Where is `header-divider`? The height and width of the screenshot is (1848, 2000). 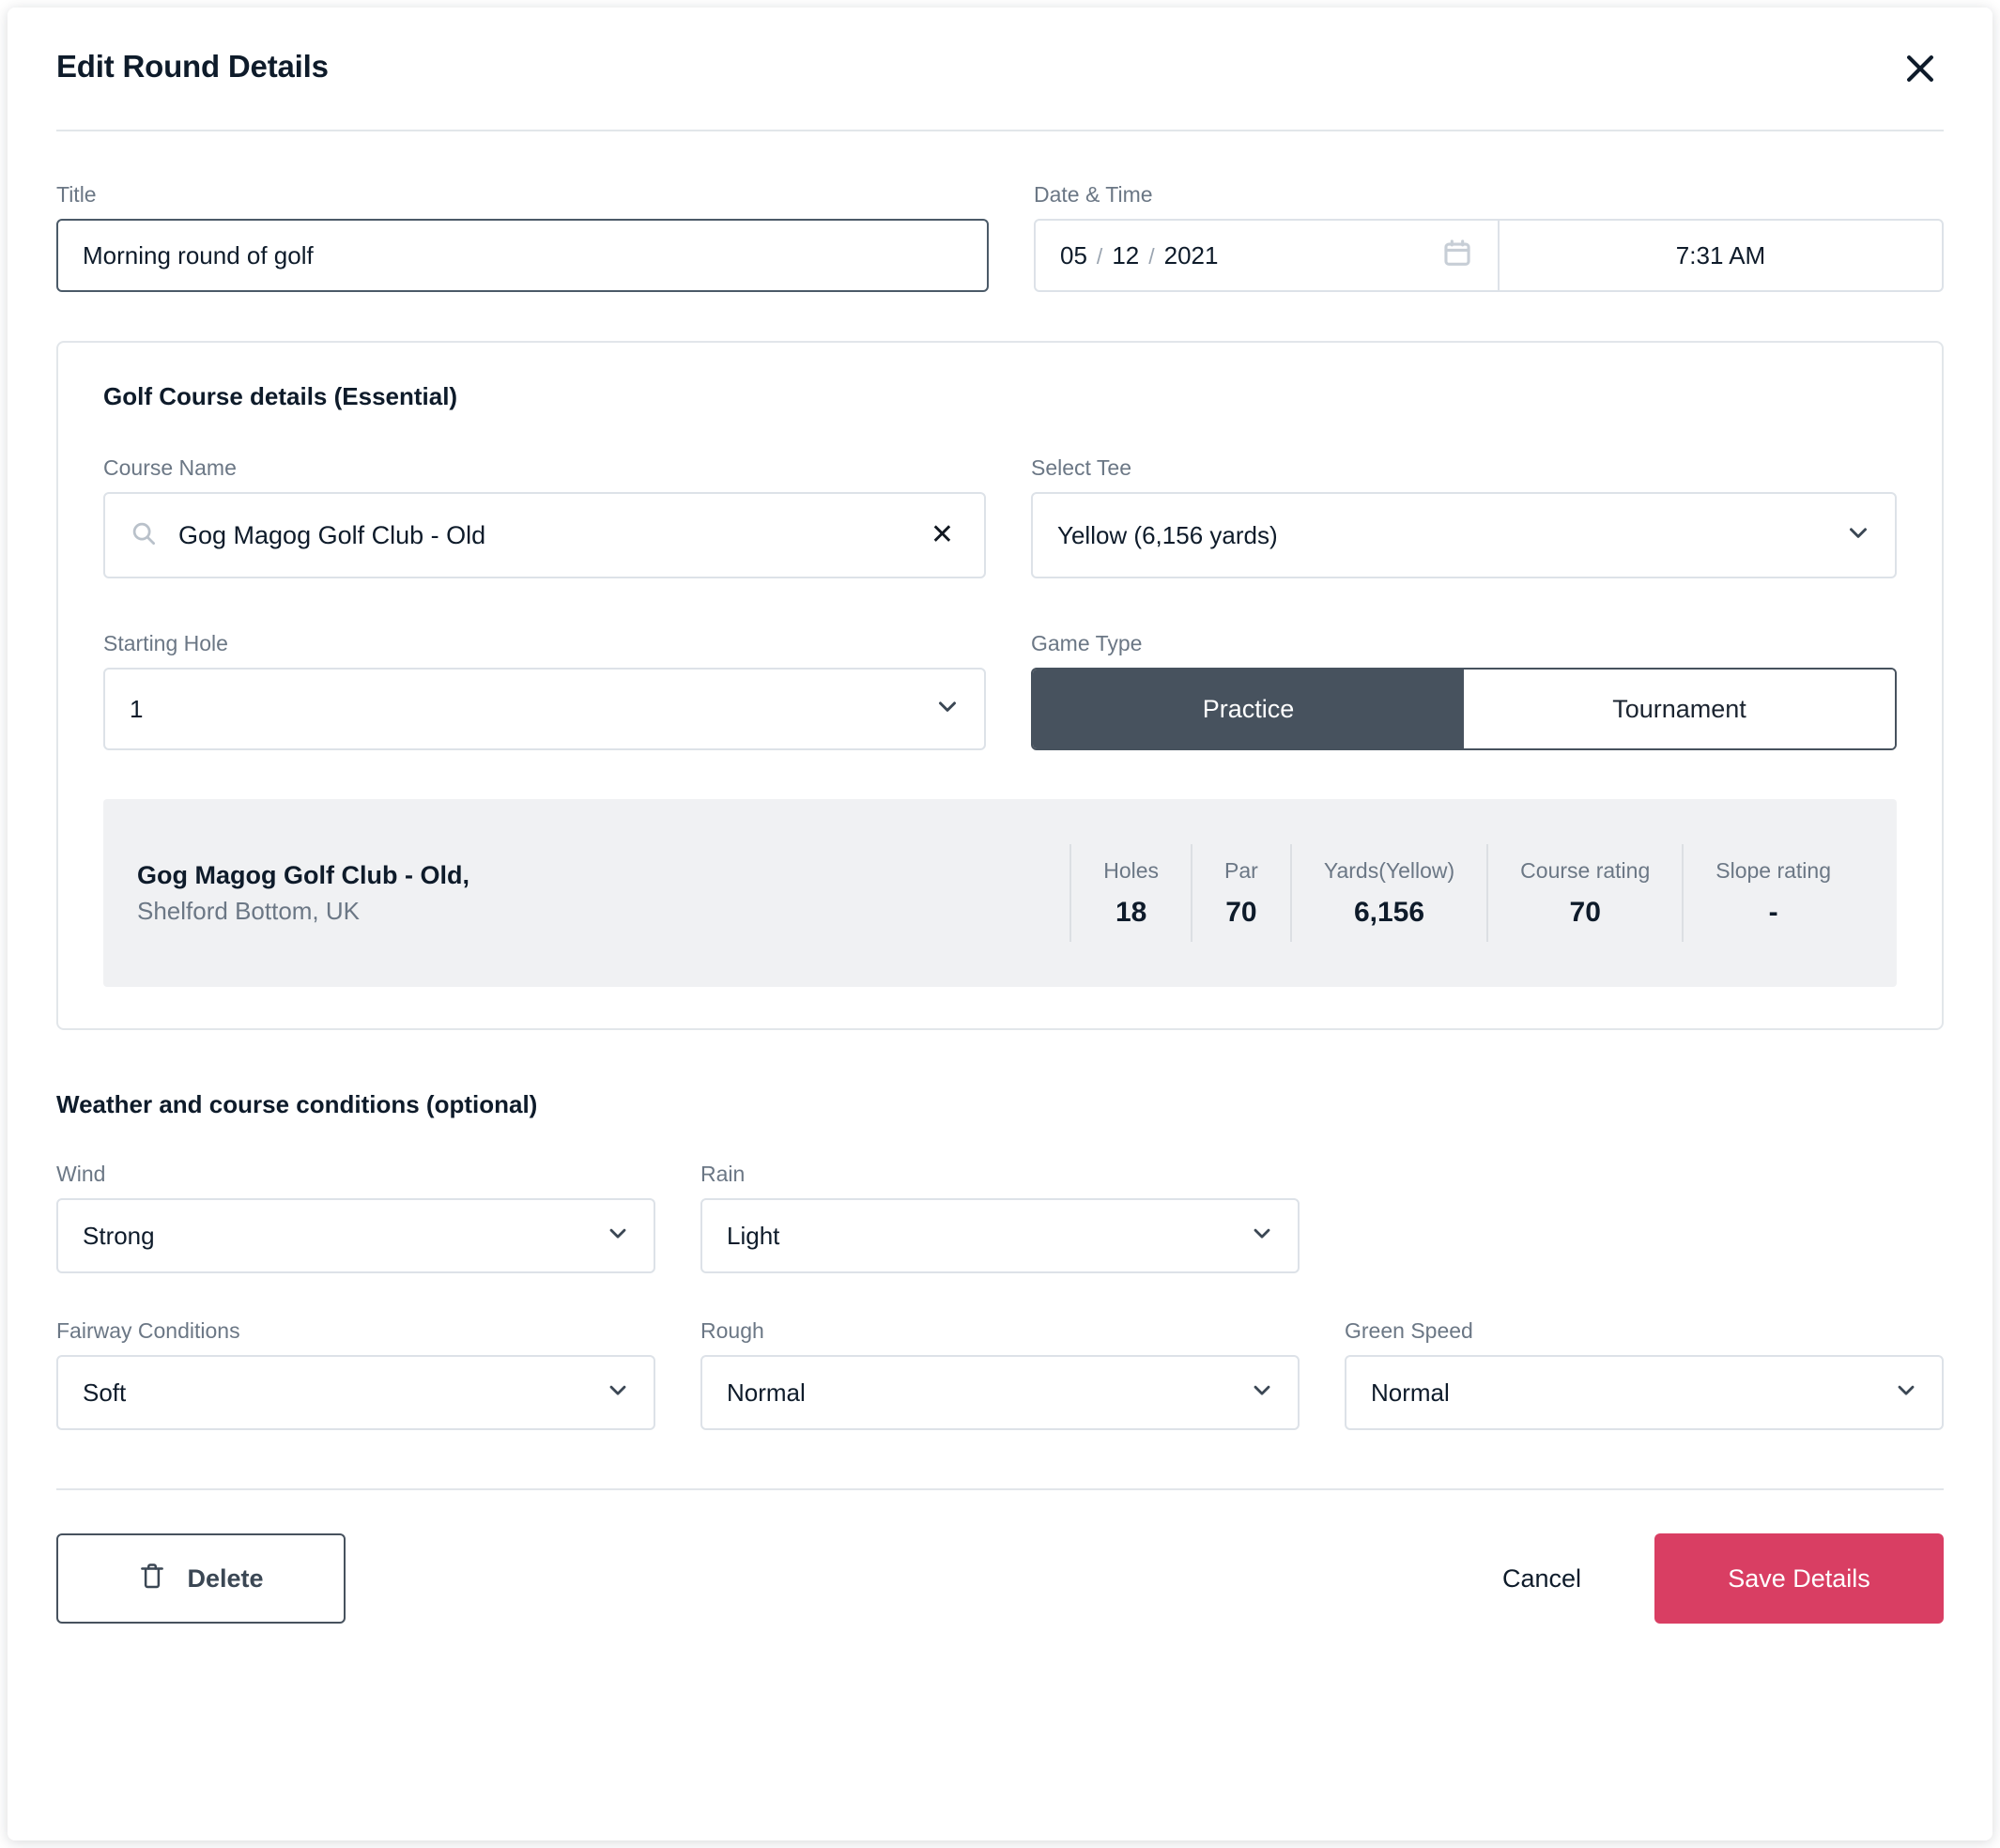
header-divider is located at coordinates (1000, 130).